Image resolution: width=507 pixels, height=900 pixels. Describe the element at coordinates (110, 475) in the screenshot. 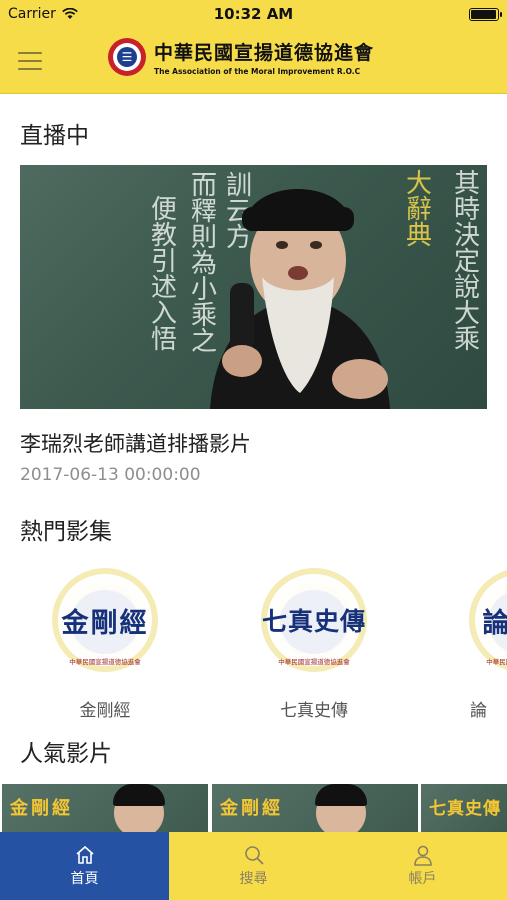

I see `live-video-date: 2017-06-13 00:00:00` at that location.